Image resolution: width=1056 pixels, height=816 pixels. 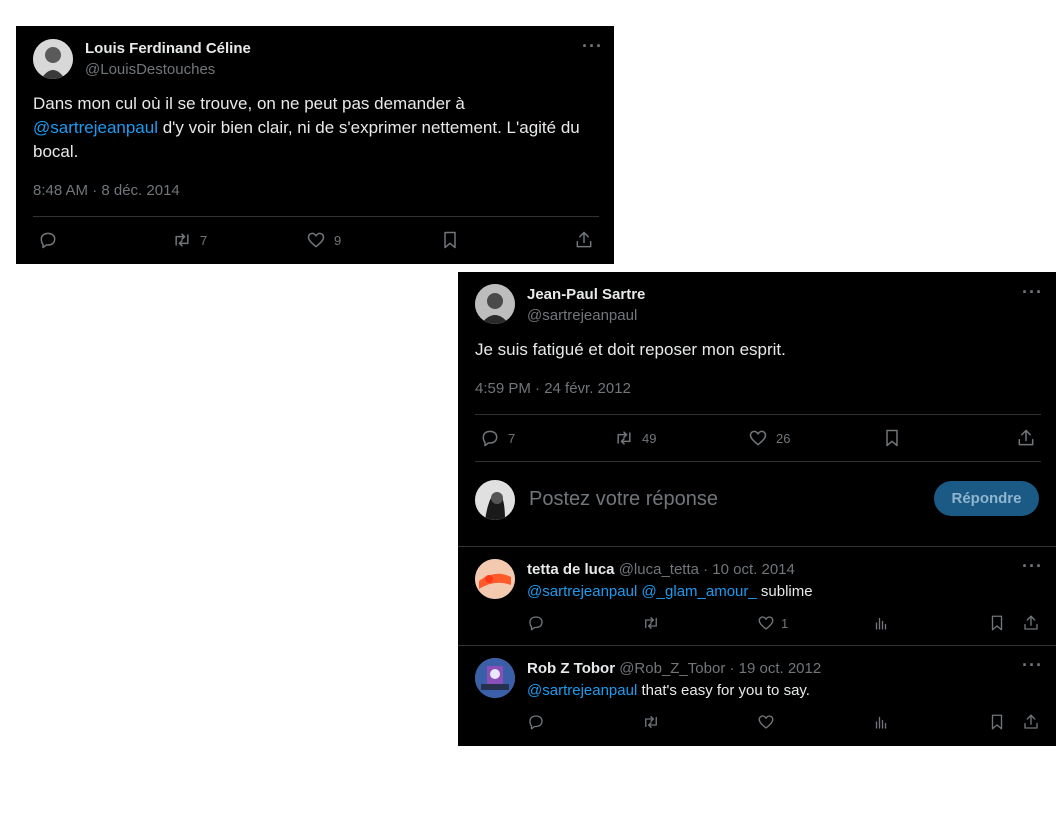 What do you see at coordinates (723, 690) in the screenshot?
I see `reply-text-fragment: that's easy for you to say.` at bounding box center [723, 690].